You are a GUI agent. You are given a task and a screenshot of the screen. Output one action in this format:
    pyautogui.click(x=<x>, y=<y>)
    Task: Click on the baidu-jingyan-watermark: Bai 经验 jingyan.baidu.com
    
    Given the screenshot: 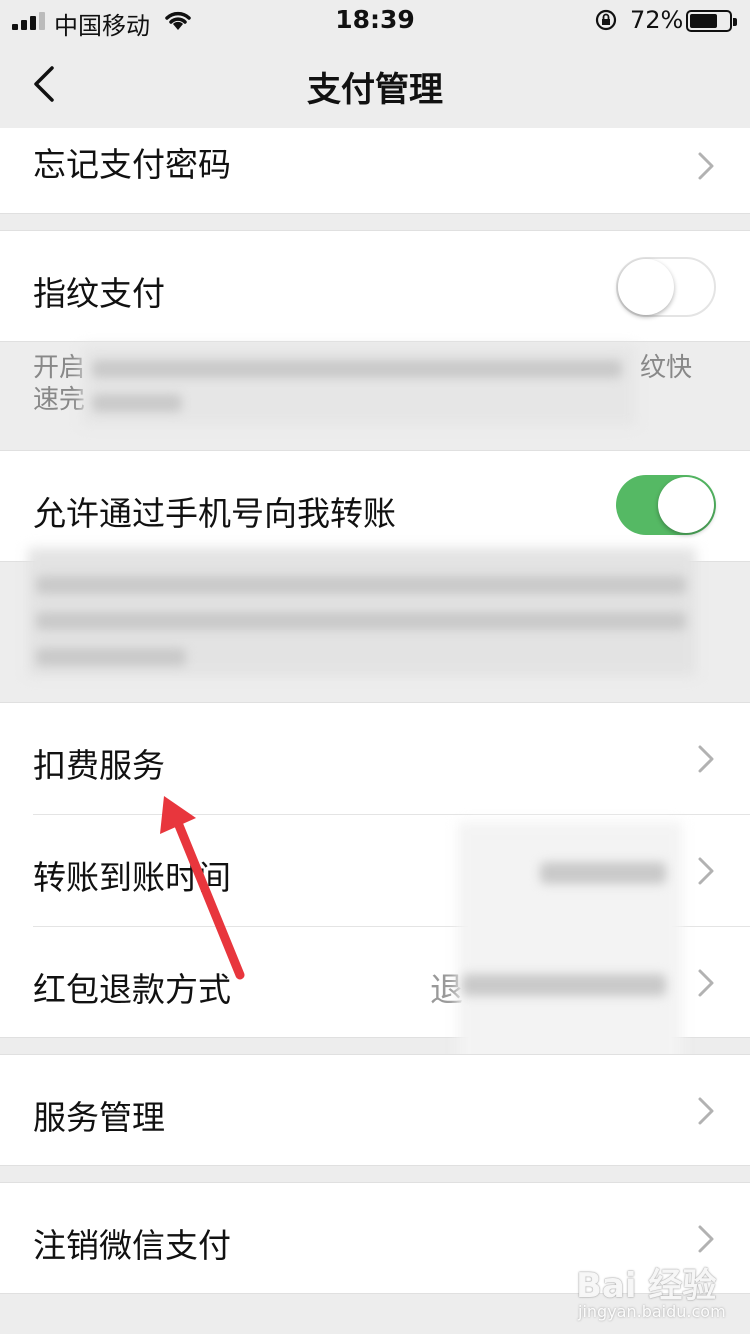 What is the action you would take?
    pyautogui.click(x=656, y=1293)
    